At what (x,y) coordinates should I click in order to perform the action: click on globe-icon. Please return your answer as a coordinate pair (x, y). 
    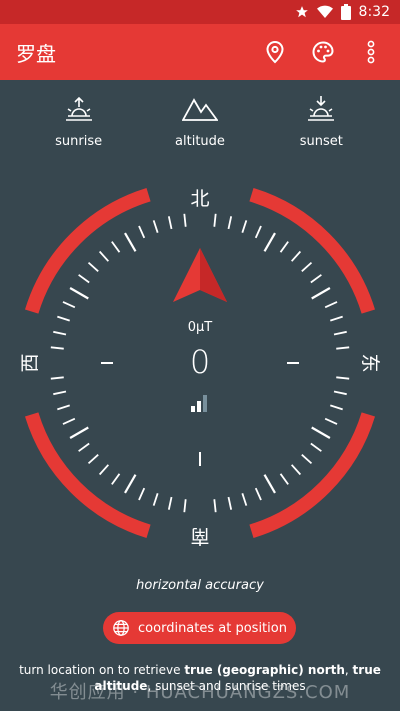
    Looking at the image, I should click on (121, 628).